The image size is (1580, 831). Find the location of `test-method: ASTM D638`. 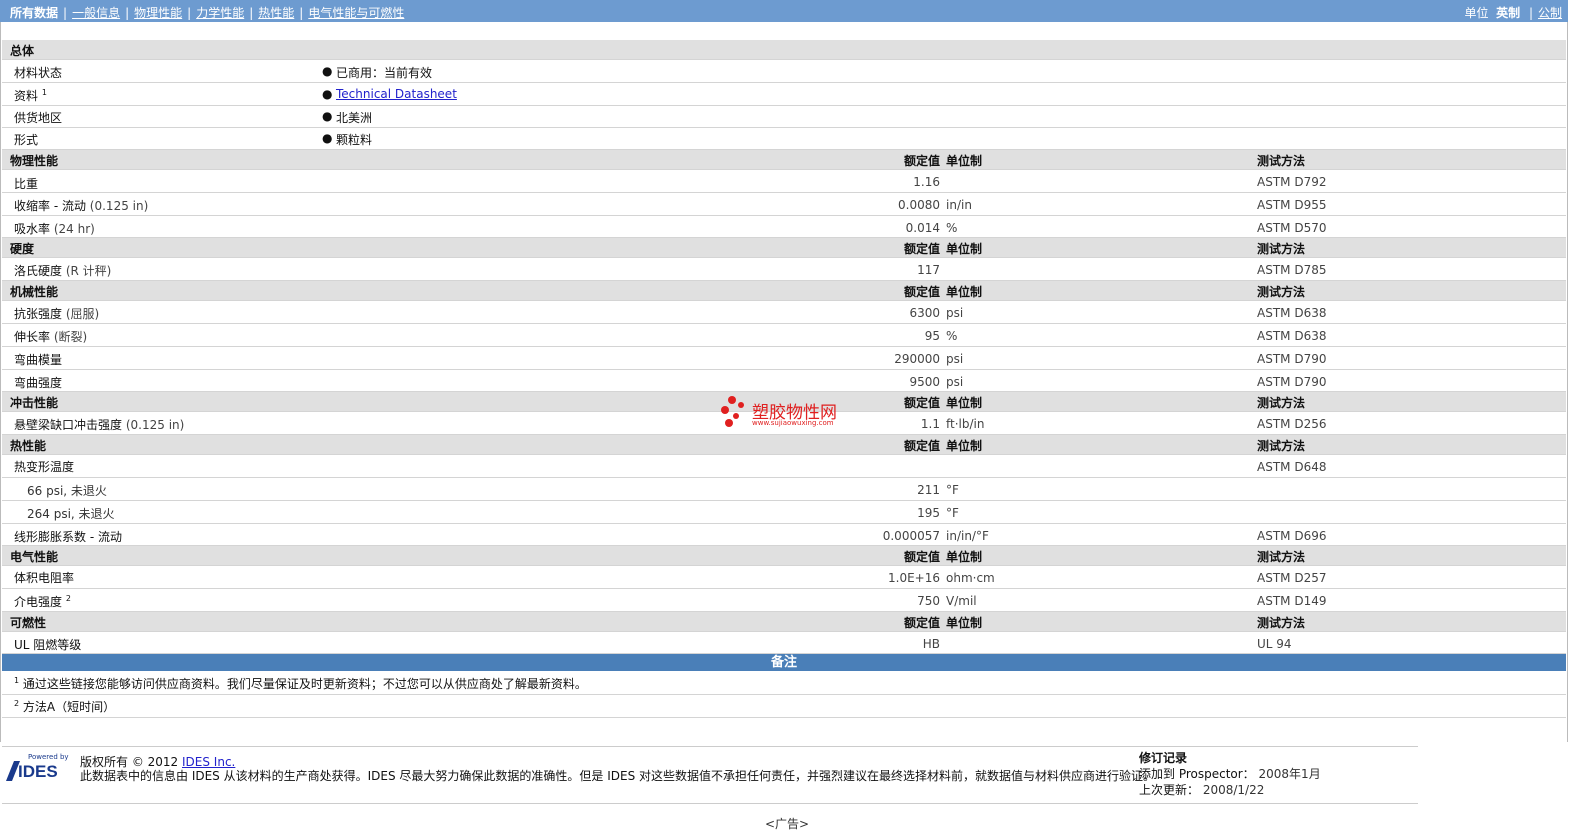

test-method: ASTM D638 is located at coordinates (1292, 336).